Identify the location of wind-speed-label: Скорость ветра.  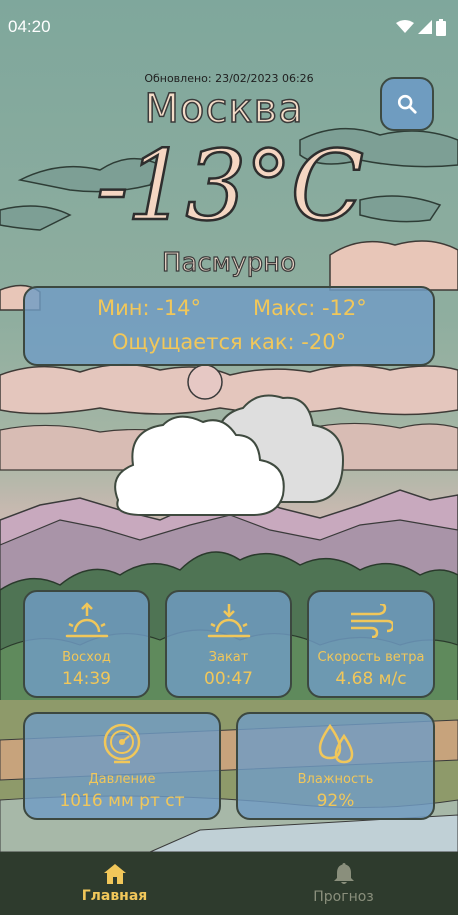
(371, 657).